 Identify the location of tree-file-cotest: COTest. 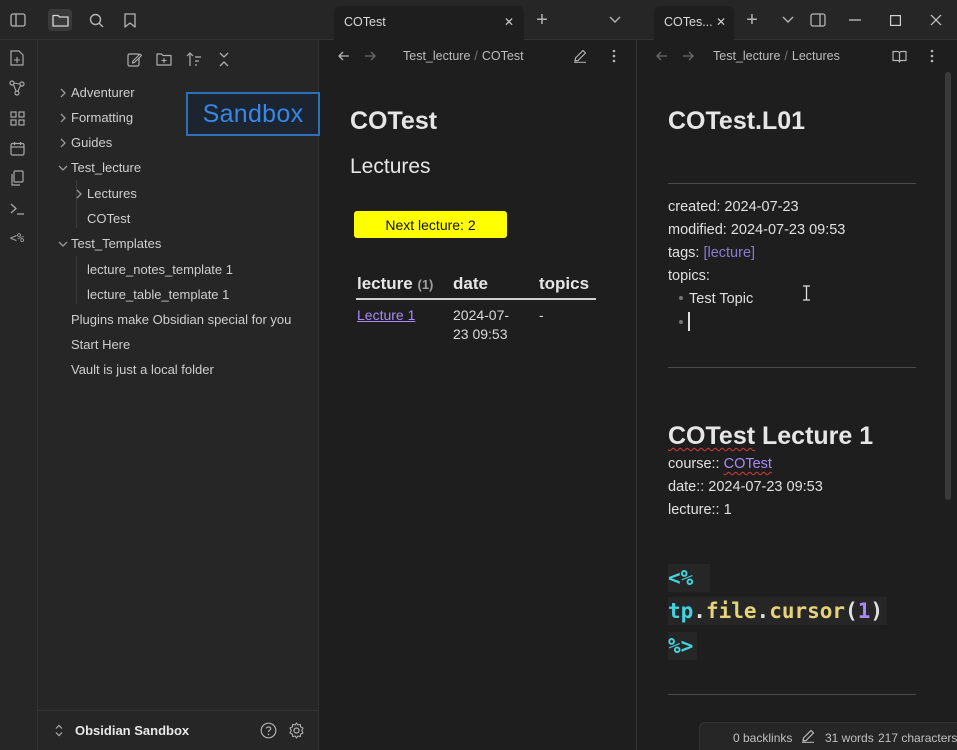
(108, 219).